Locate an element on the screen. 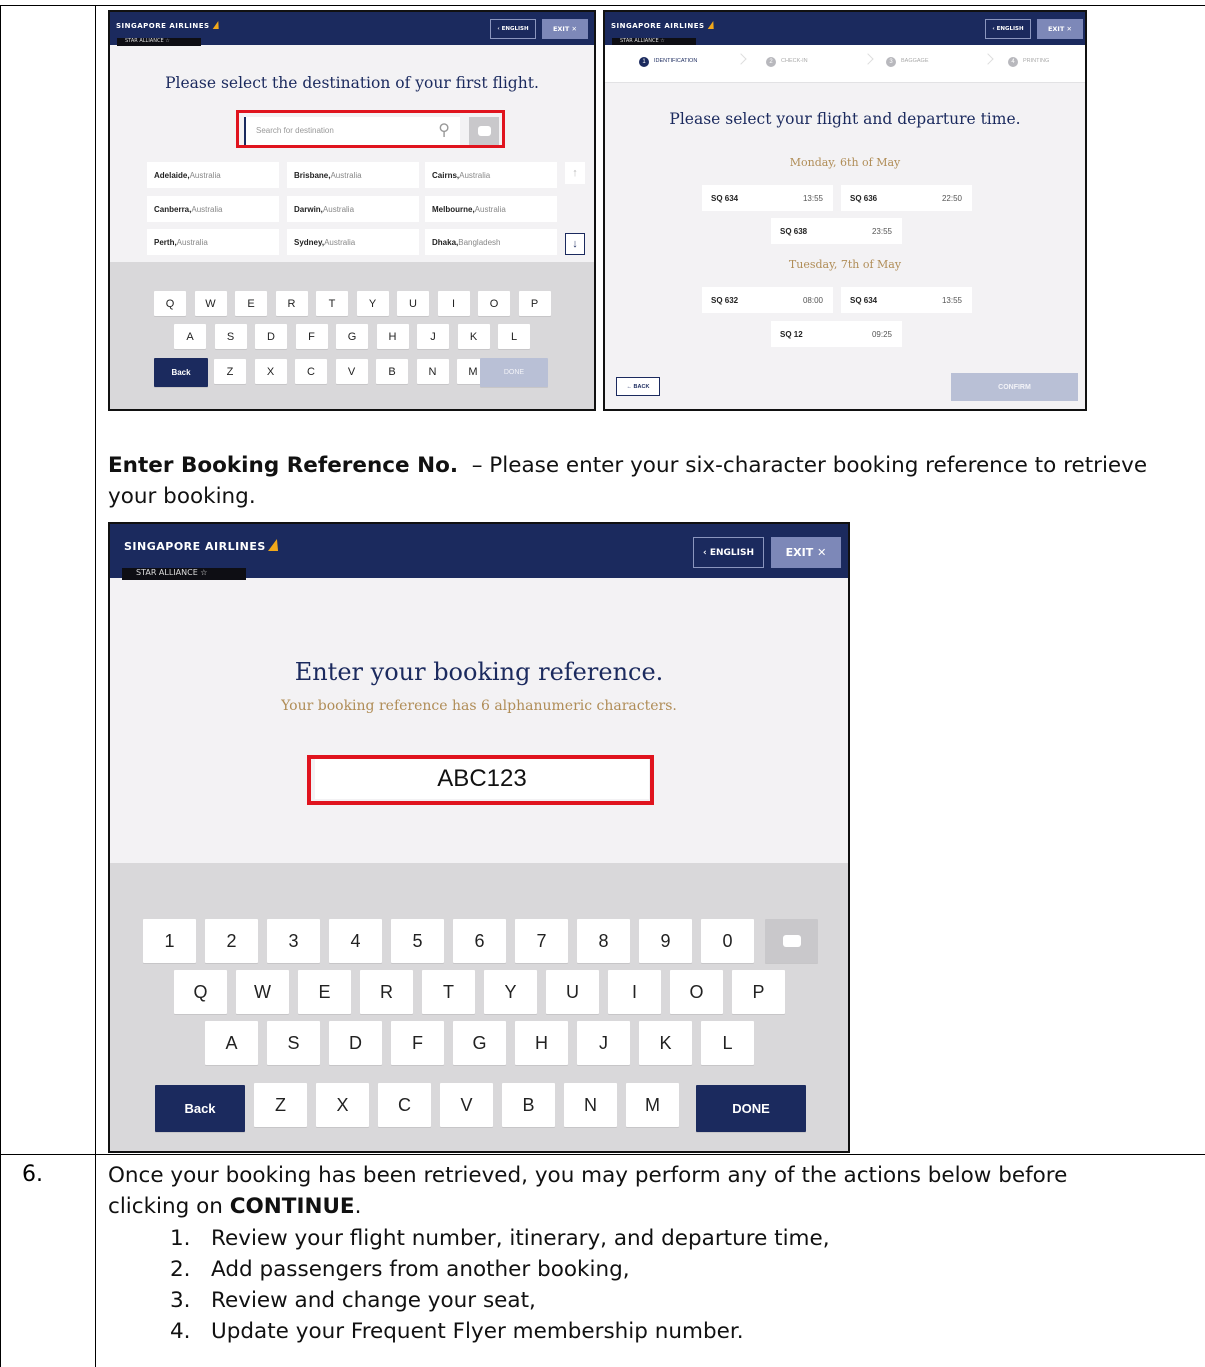 The width and height of the screenshot is (1205, 1367). table-column-divider is located at coordinates (95, 686).